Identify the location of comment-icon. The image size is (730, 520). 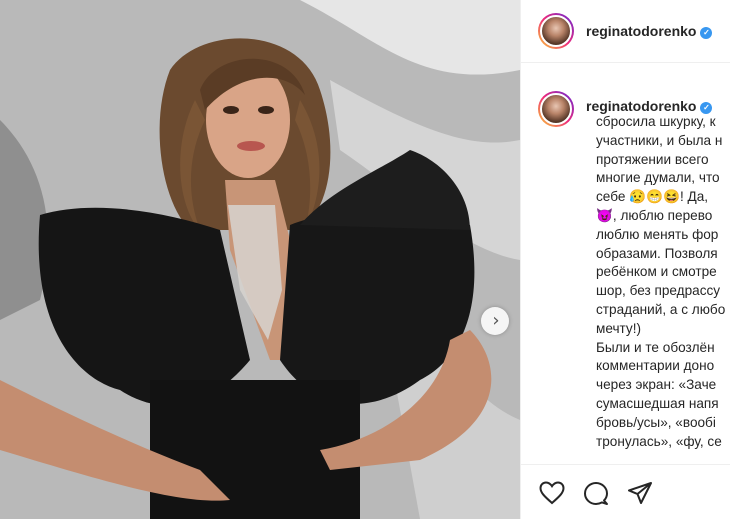
(596, 494).